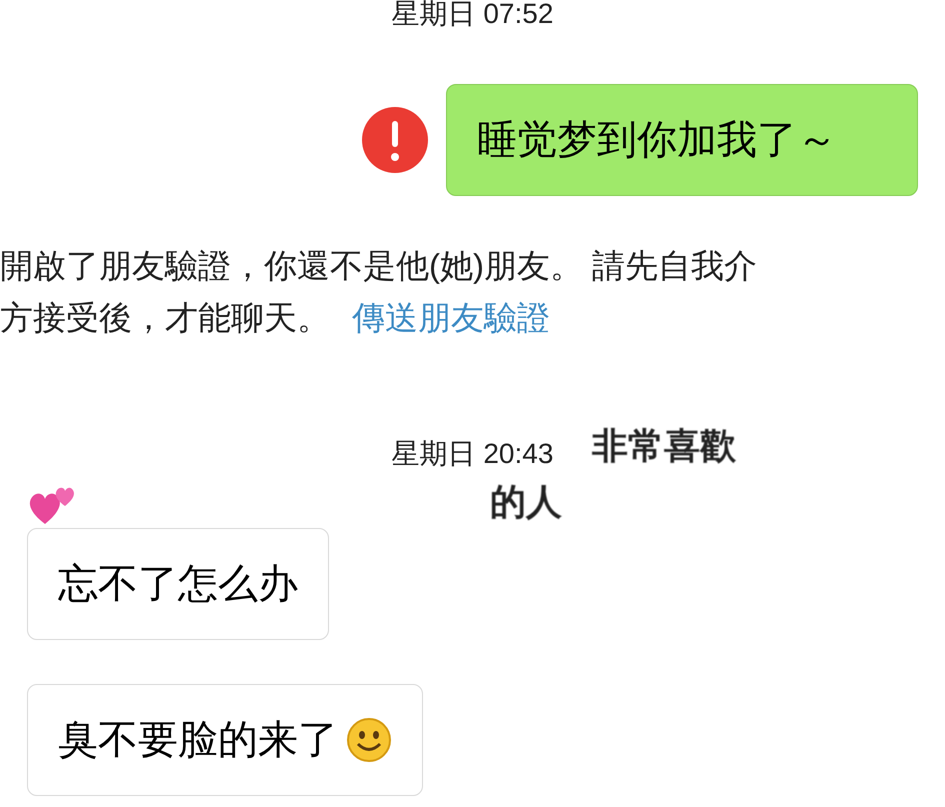  What do you see at coordinates (664, 446) in the screenshot?
I see `overlay-caption: 非常喜歡` at bounding box center [664, 446].